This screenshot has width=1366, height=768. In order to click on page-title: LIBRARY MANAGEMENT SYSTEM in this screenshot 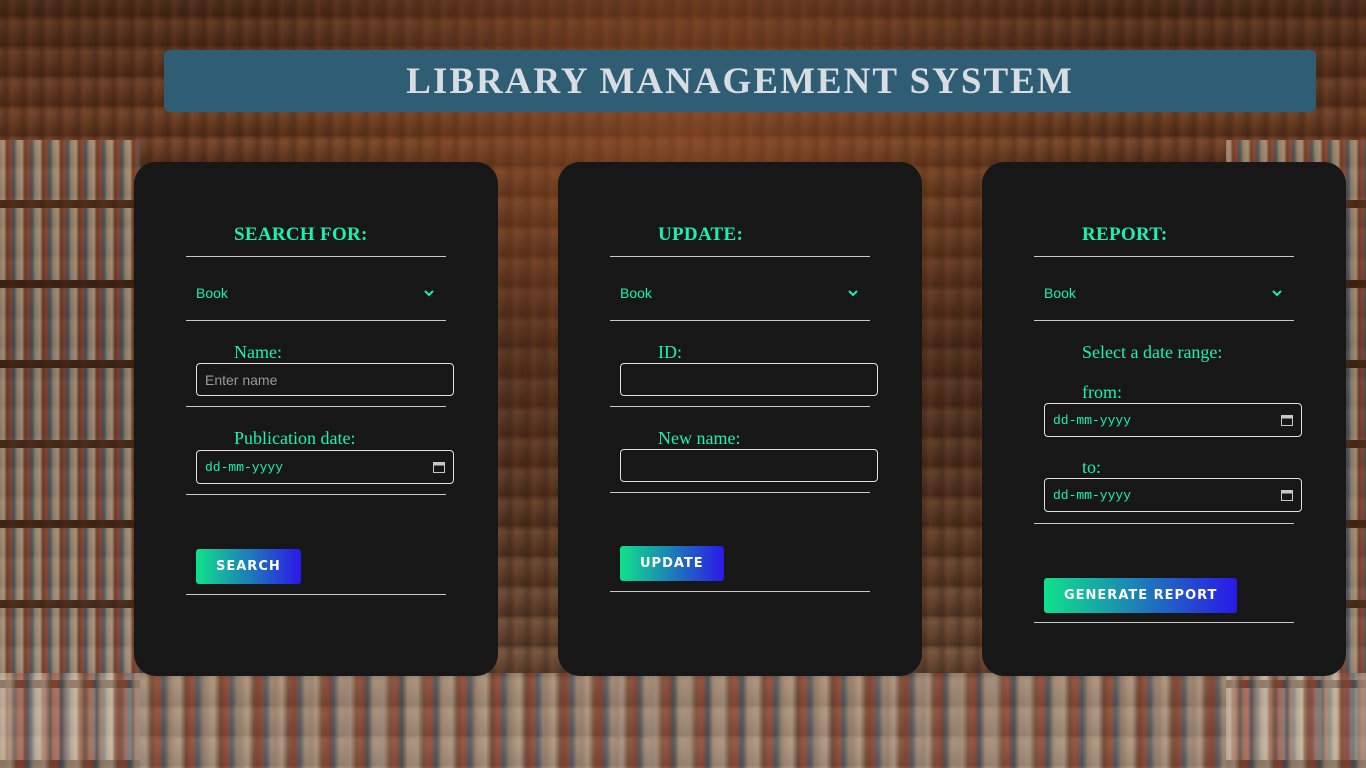, I will do `click(740, 81)`.